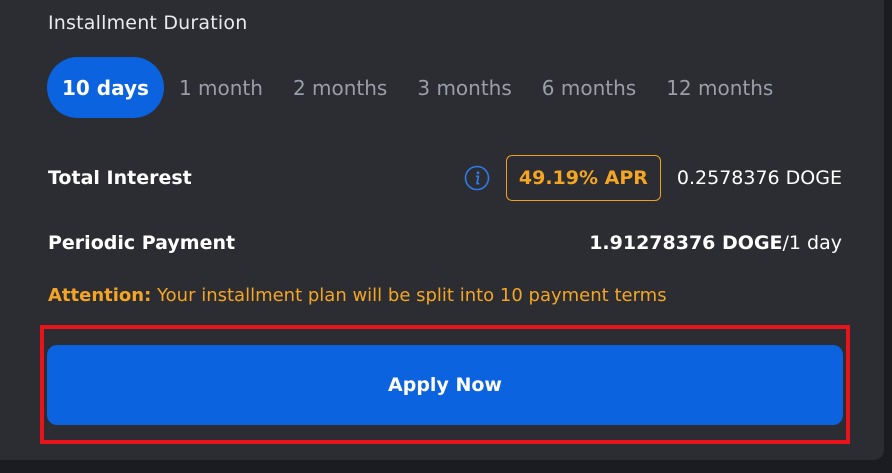  I want to click on info-icon, so click(477, 178).